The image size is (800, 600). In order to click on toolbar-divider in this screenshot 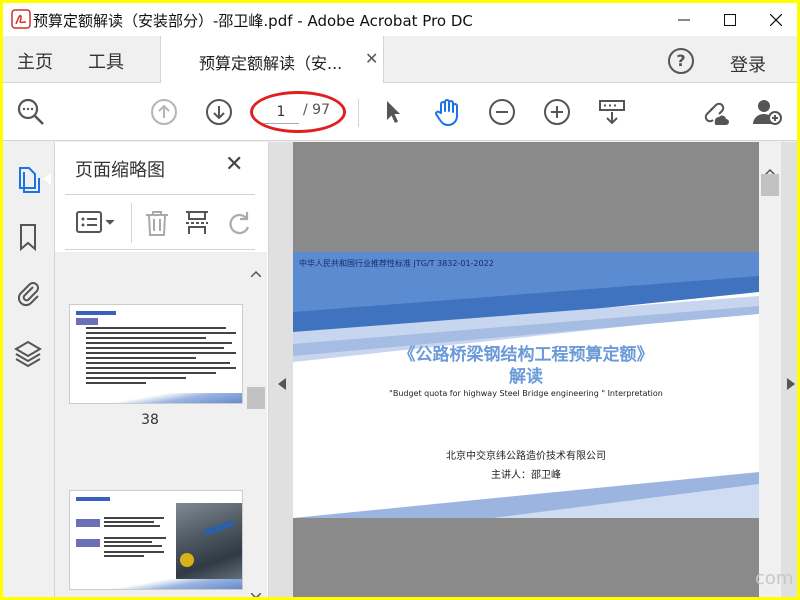, I will do `click(358, 113)`.